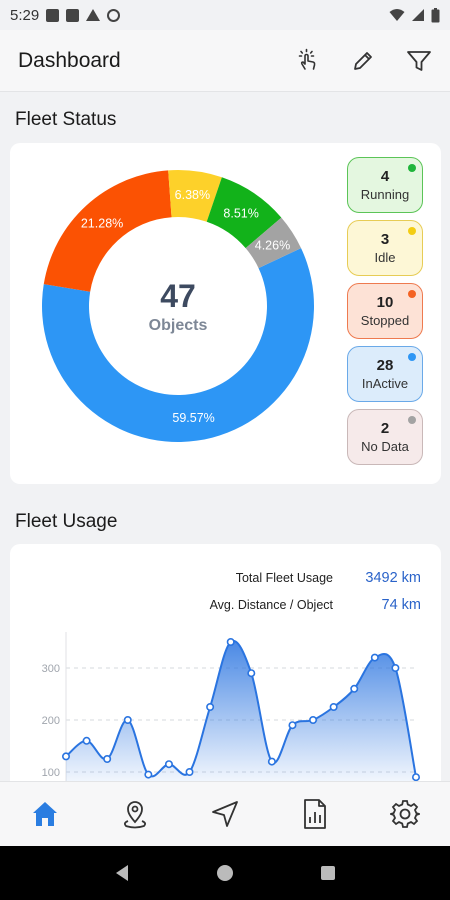 The image size is (450, 900). Describe the element at coordinates (385, 428) in the screenshot. I see `status-chip-count: 2` at that location.